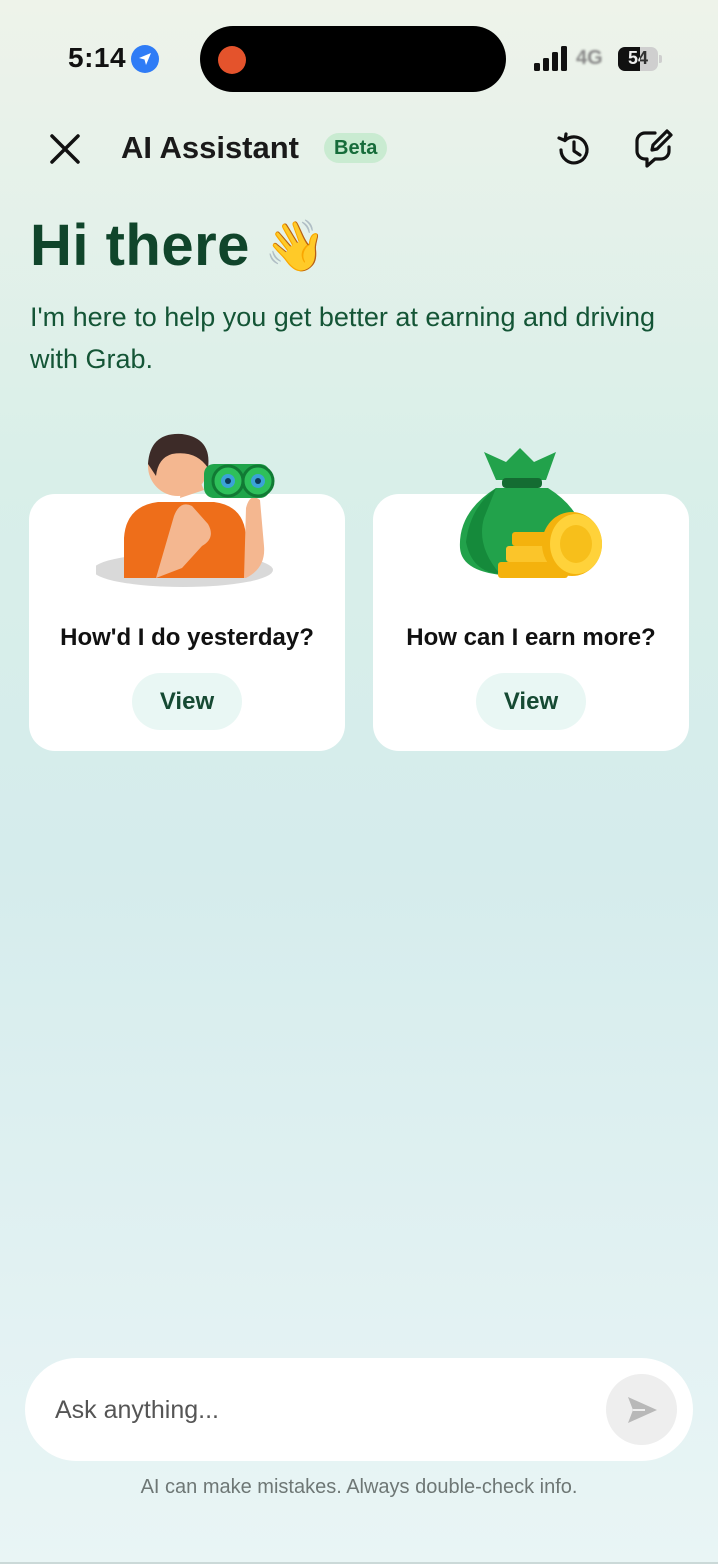 The image size is (718, 1564). I want to click on battery-icon: 54, so click(640, 59).